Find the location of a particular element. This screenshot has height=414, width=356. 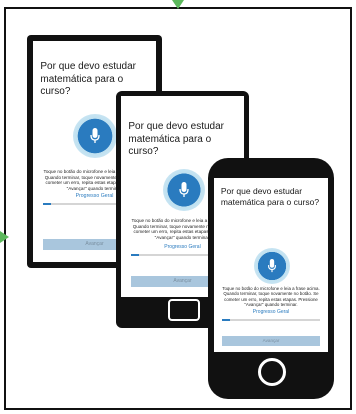

flow-arrow-down is located at coordinates (178, 4).